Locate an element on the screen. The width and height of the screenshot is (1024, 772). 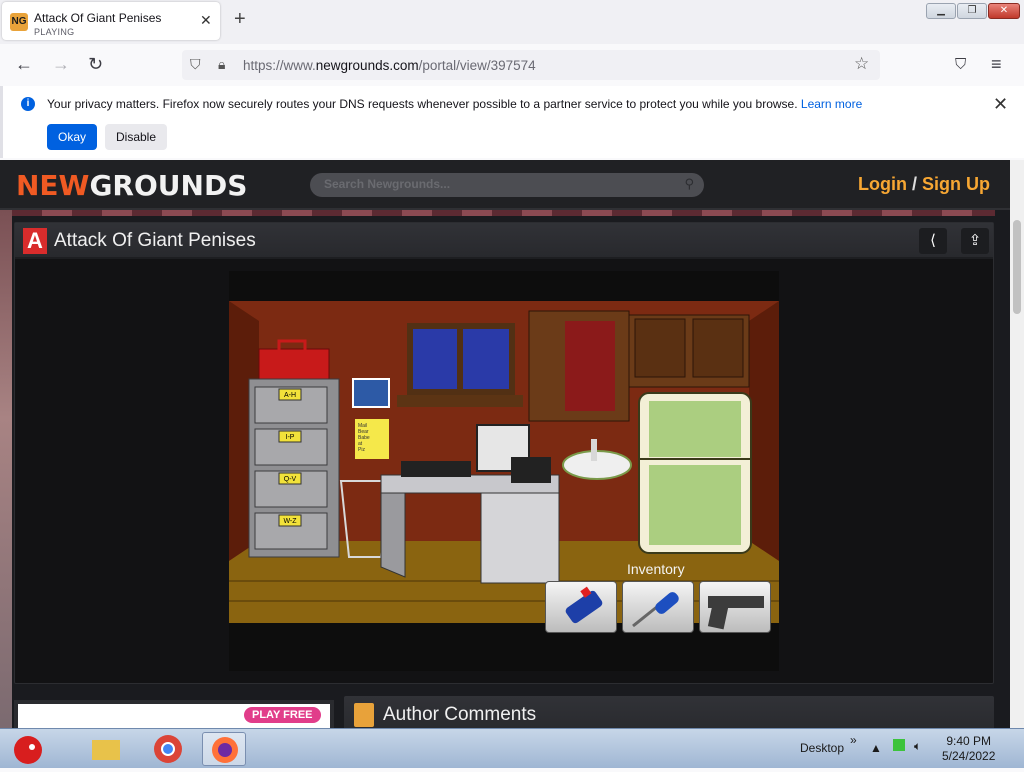
chrome-icon is located at coordinates (168, 749).